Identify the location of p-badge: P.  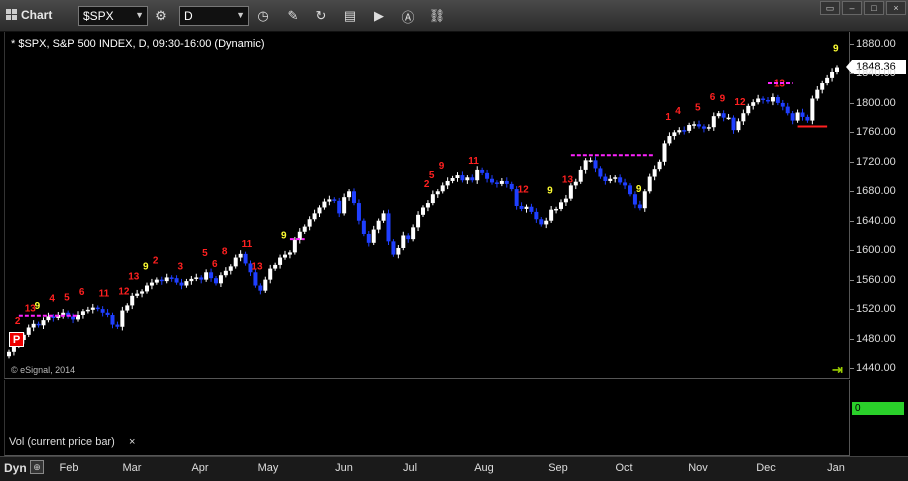
(16, 339).